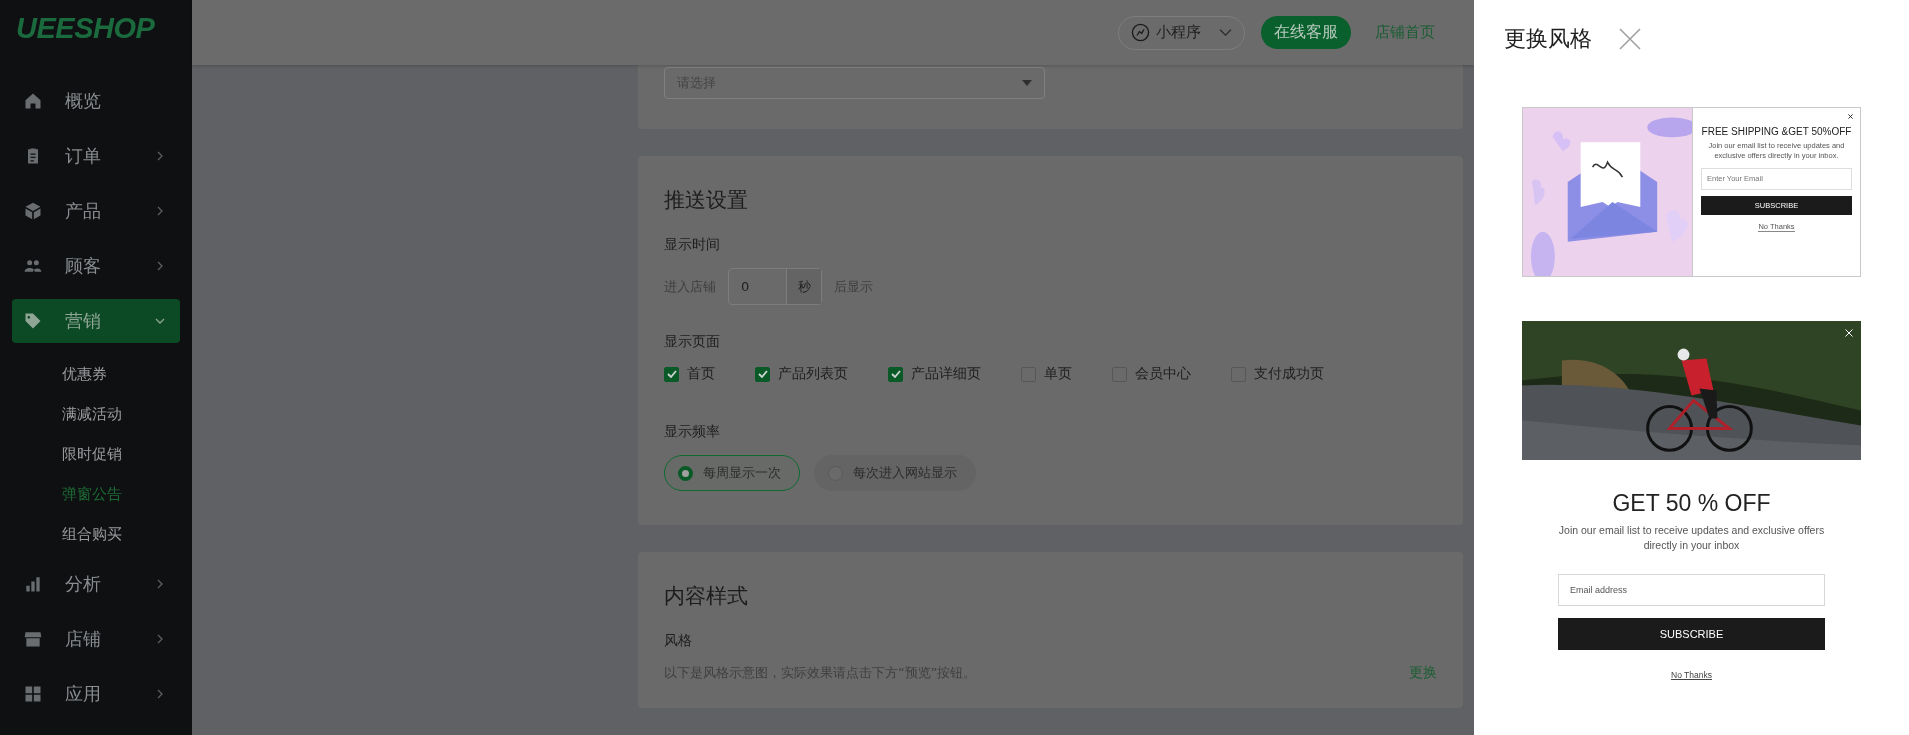 The height and width of the screenshot is (735, 1909). What do you see at coordinates (96, 321) in the screenshot?
I see `nav-item: 营销` at bounding box center [96, 321].